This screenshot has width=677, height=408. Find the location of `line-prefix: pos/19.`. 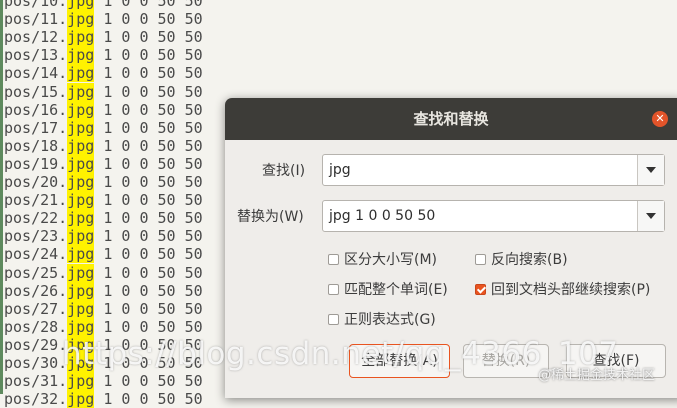

line-prefix: pos/19. is located at coordinates (36, 163).